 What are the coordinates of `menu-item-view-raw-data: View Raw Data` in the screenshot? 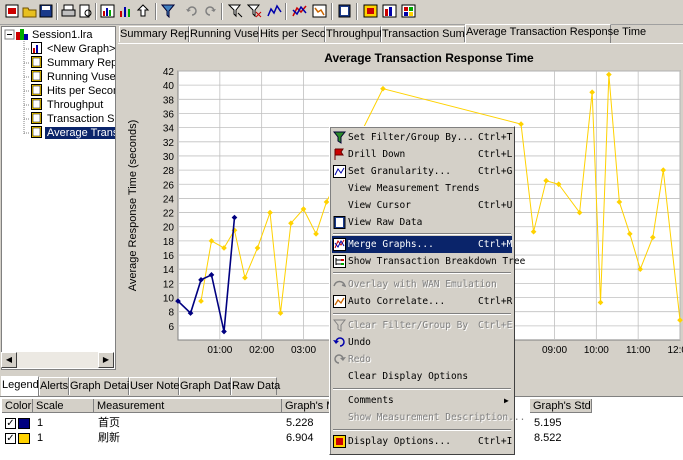 It's located at (422, 222).